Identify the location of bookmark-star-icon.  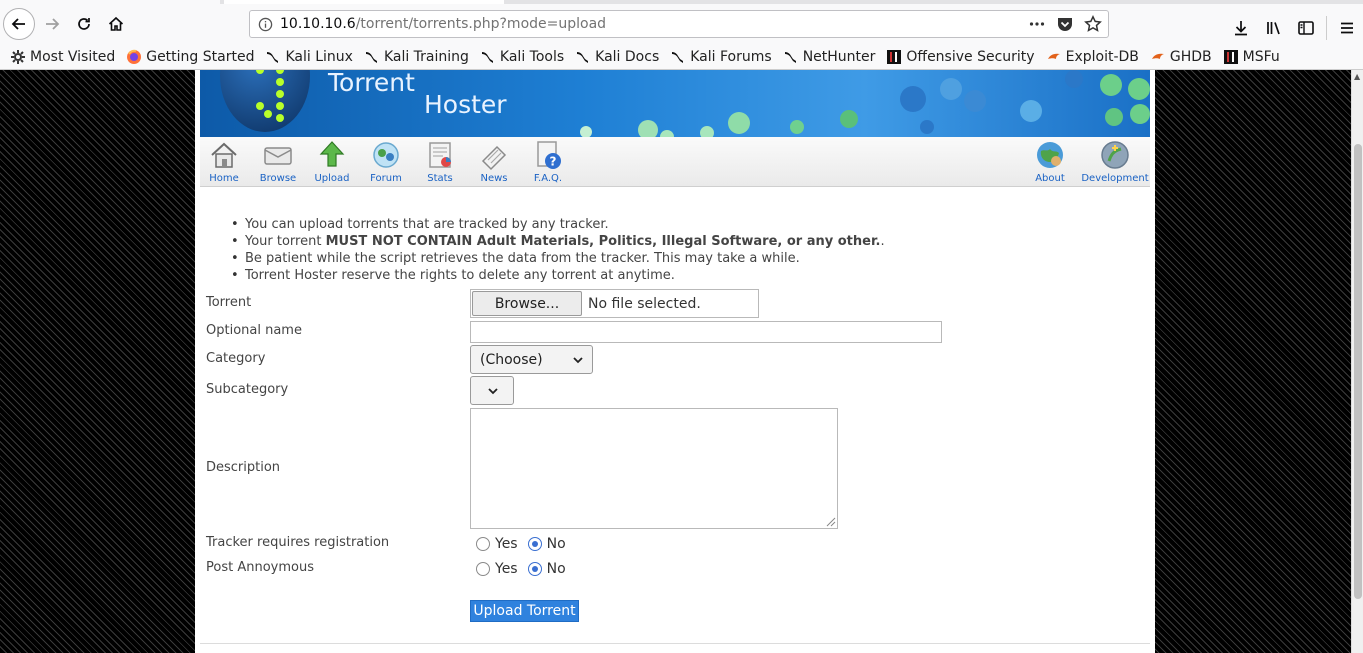
(1093, 24).